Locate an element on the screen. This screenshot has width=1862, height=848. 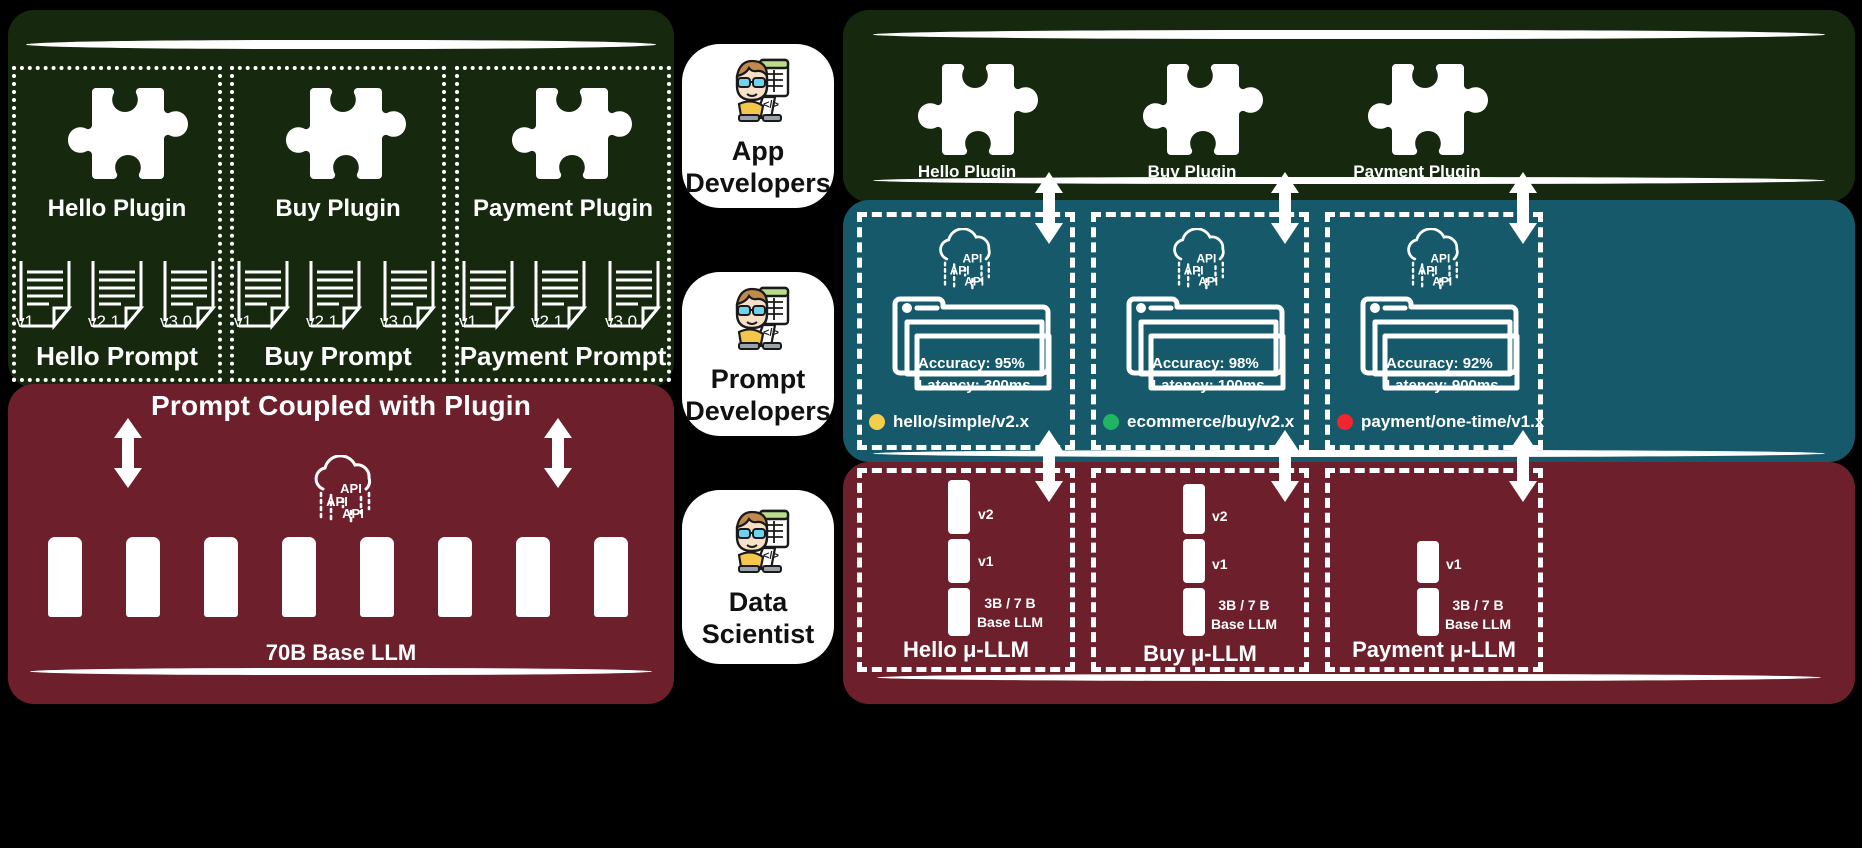
prompt-label: Hello Prompt is located at coordinates (117, 356).